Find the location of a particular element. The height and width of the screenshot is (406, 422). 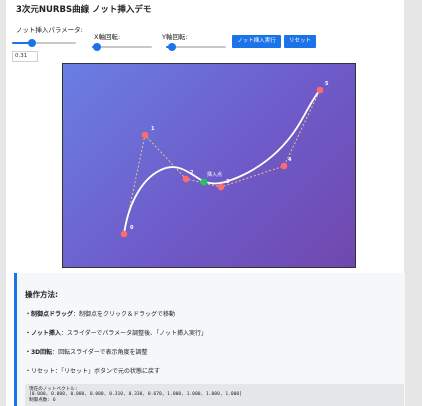

control-point-label: 2 is located at coordinates (192, 173).